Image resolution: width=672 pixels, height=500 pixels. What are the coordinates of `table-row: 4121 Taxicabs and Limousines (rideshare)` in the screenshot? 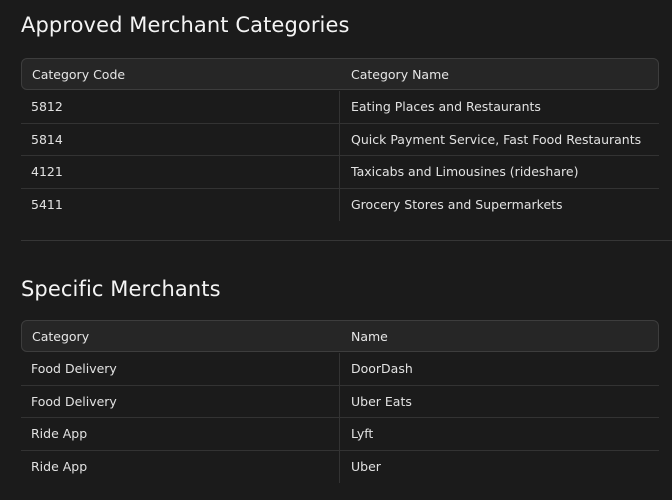 It's located at (340, 172).